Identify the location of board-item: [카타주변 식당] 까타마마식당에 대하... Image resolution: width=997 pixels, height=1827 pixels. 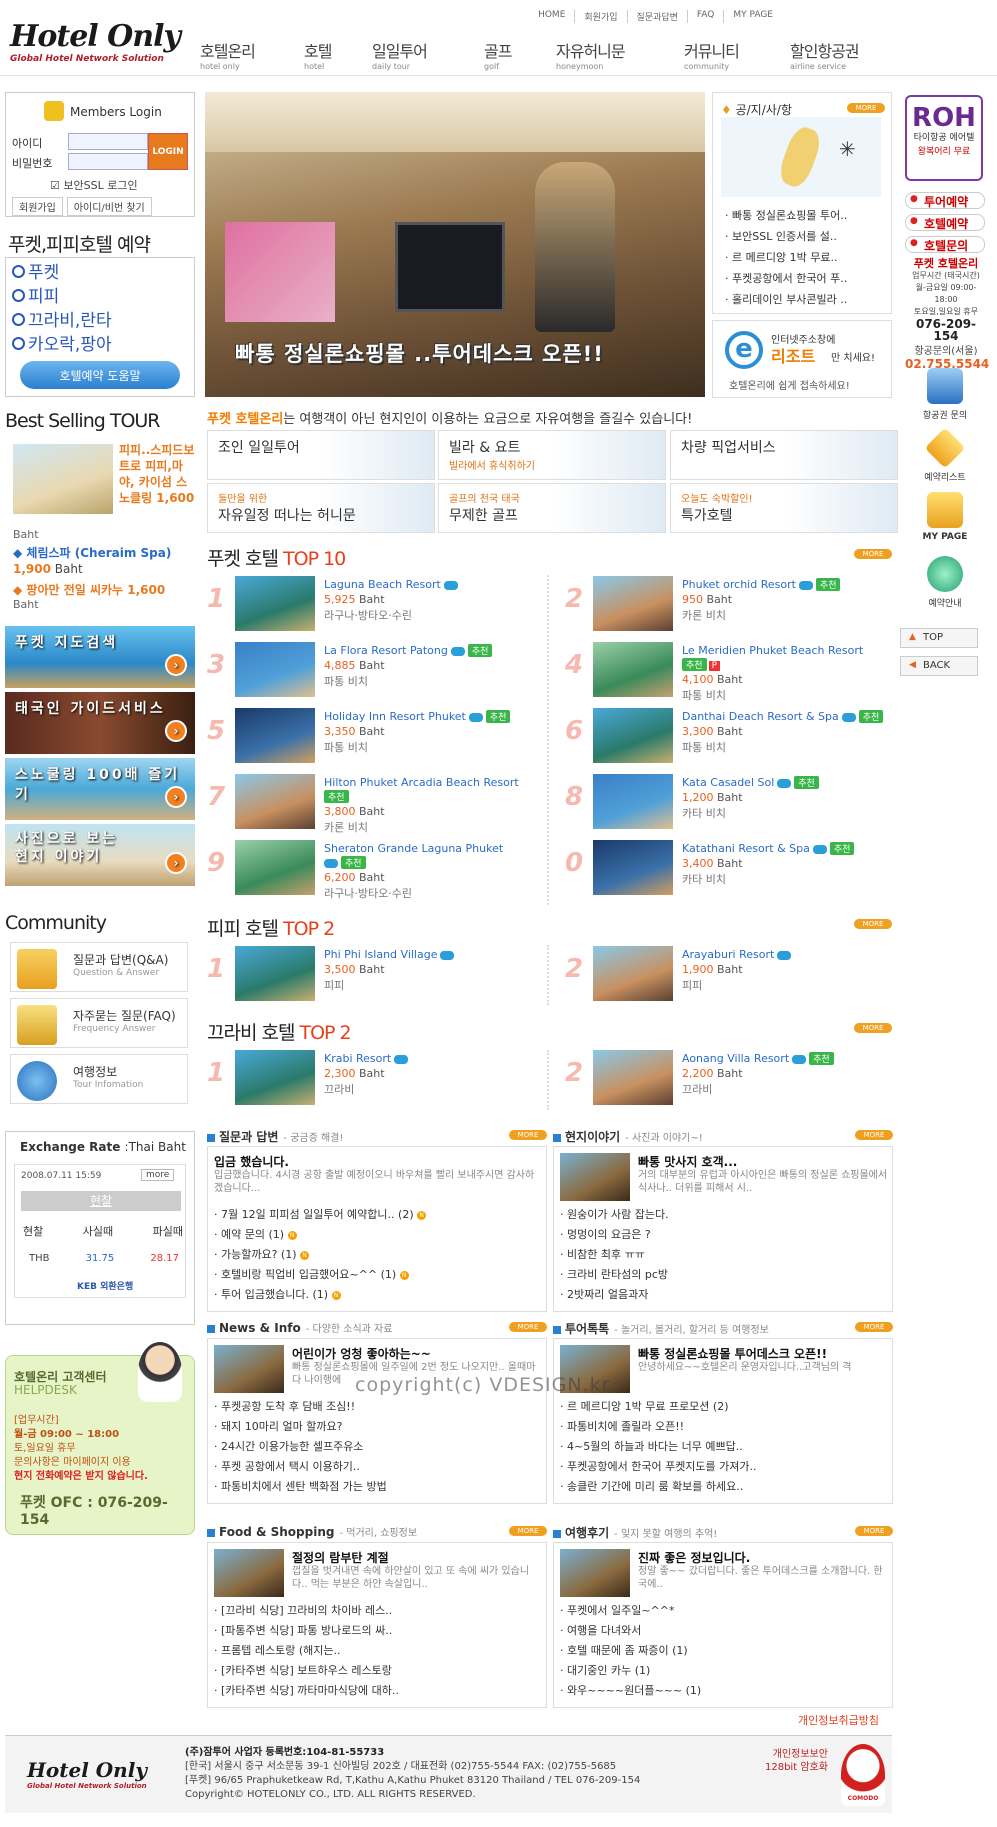
(377, 1691).